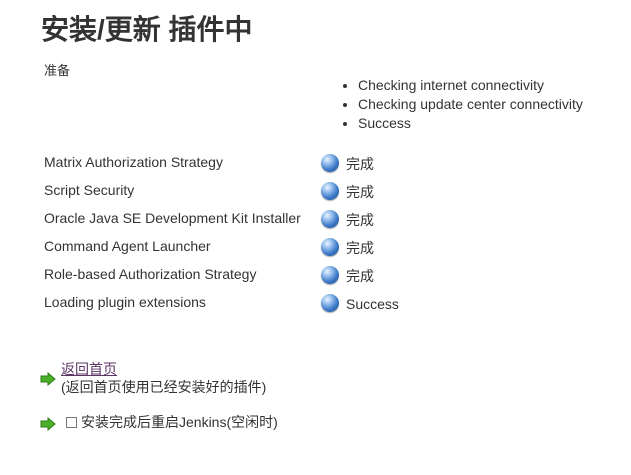  Describe the element at coordinates (294, 279) in the screenshot. I see `plugin-row: Role-based Authorization Strategy 完成` at that location.